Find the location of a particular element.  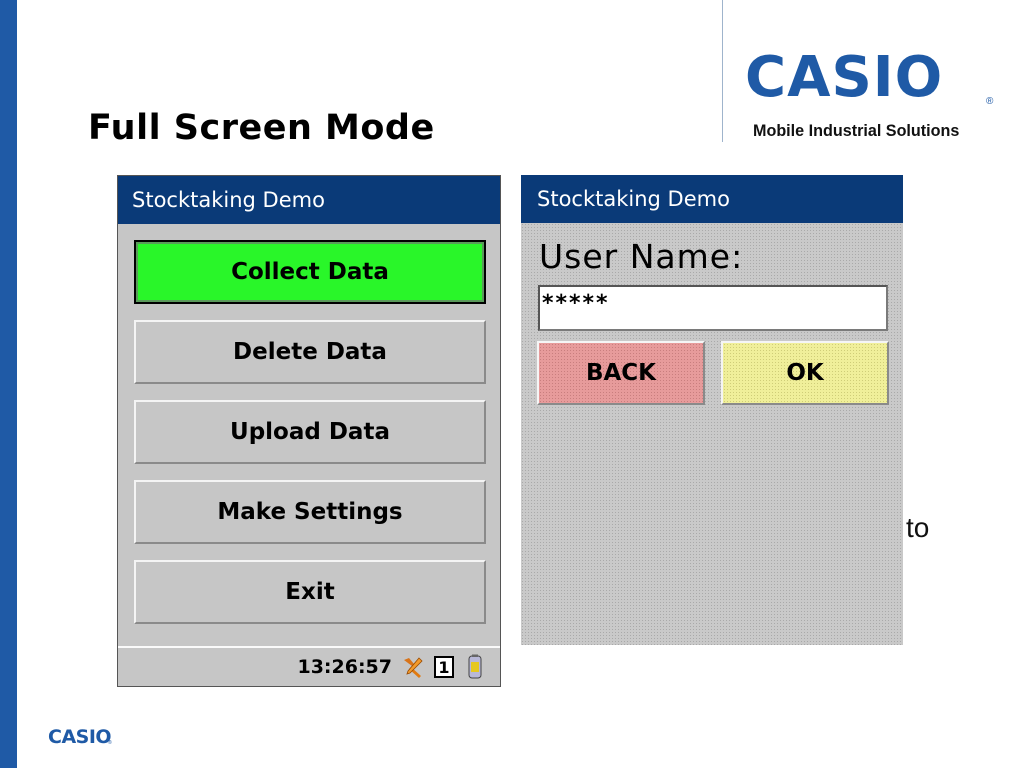

collect-data-button: Collect Data is located at coordinates (310, 272).